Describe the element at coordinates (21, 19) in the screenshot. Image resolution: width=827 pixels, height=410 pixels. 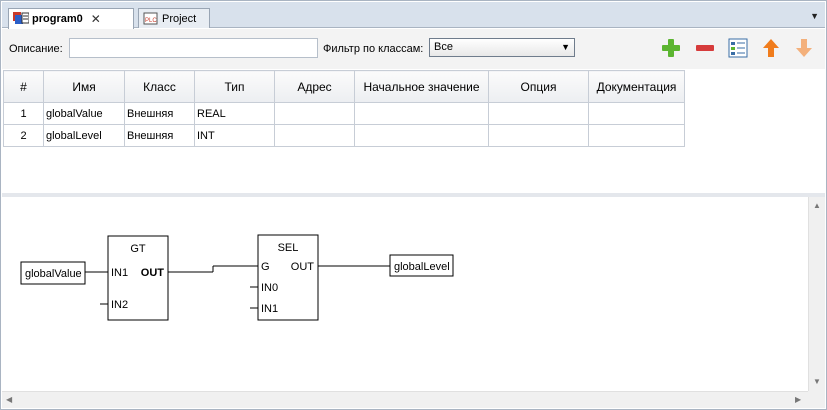
I see `program-icon` at that location.